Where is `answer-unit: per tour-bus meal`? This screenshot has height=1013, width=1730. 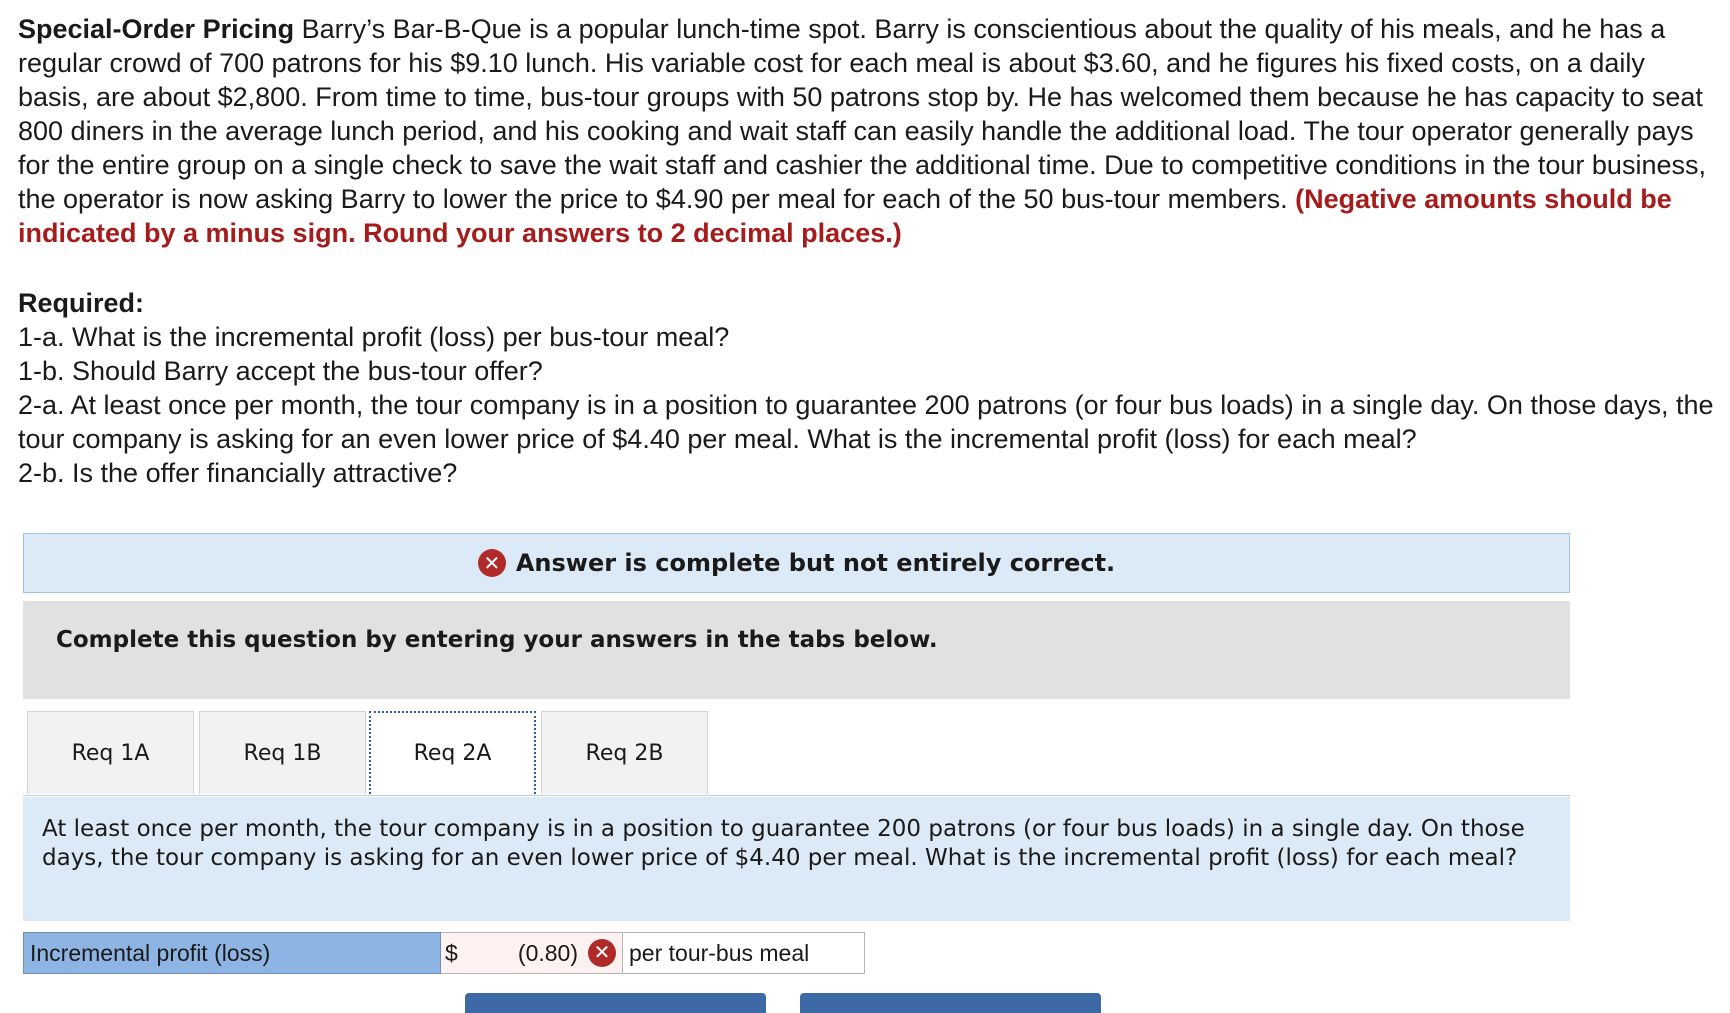 answer-unit: per tour-bus meal is located at coordinates (744, 953).